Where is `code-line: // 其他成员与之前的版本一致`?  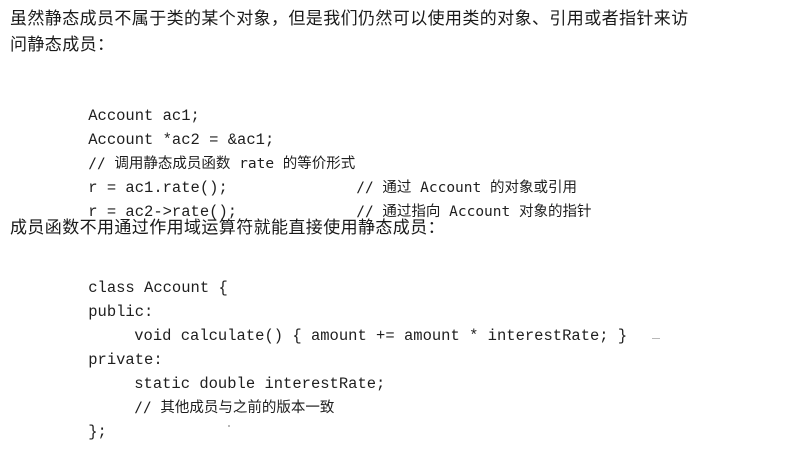 code-line: // 其他成员与之前的版本一致 is located at coordinates (339, 394).